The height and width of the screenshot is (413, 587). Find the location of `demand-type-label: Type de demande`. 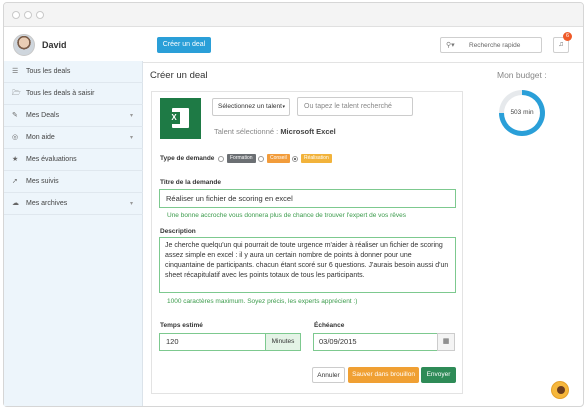

demand-type-label: Type de demande is located at coordinates (187, 158).